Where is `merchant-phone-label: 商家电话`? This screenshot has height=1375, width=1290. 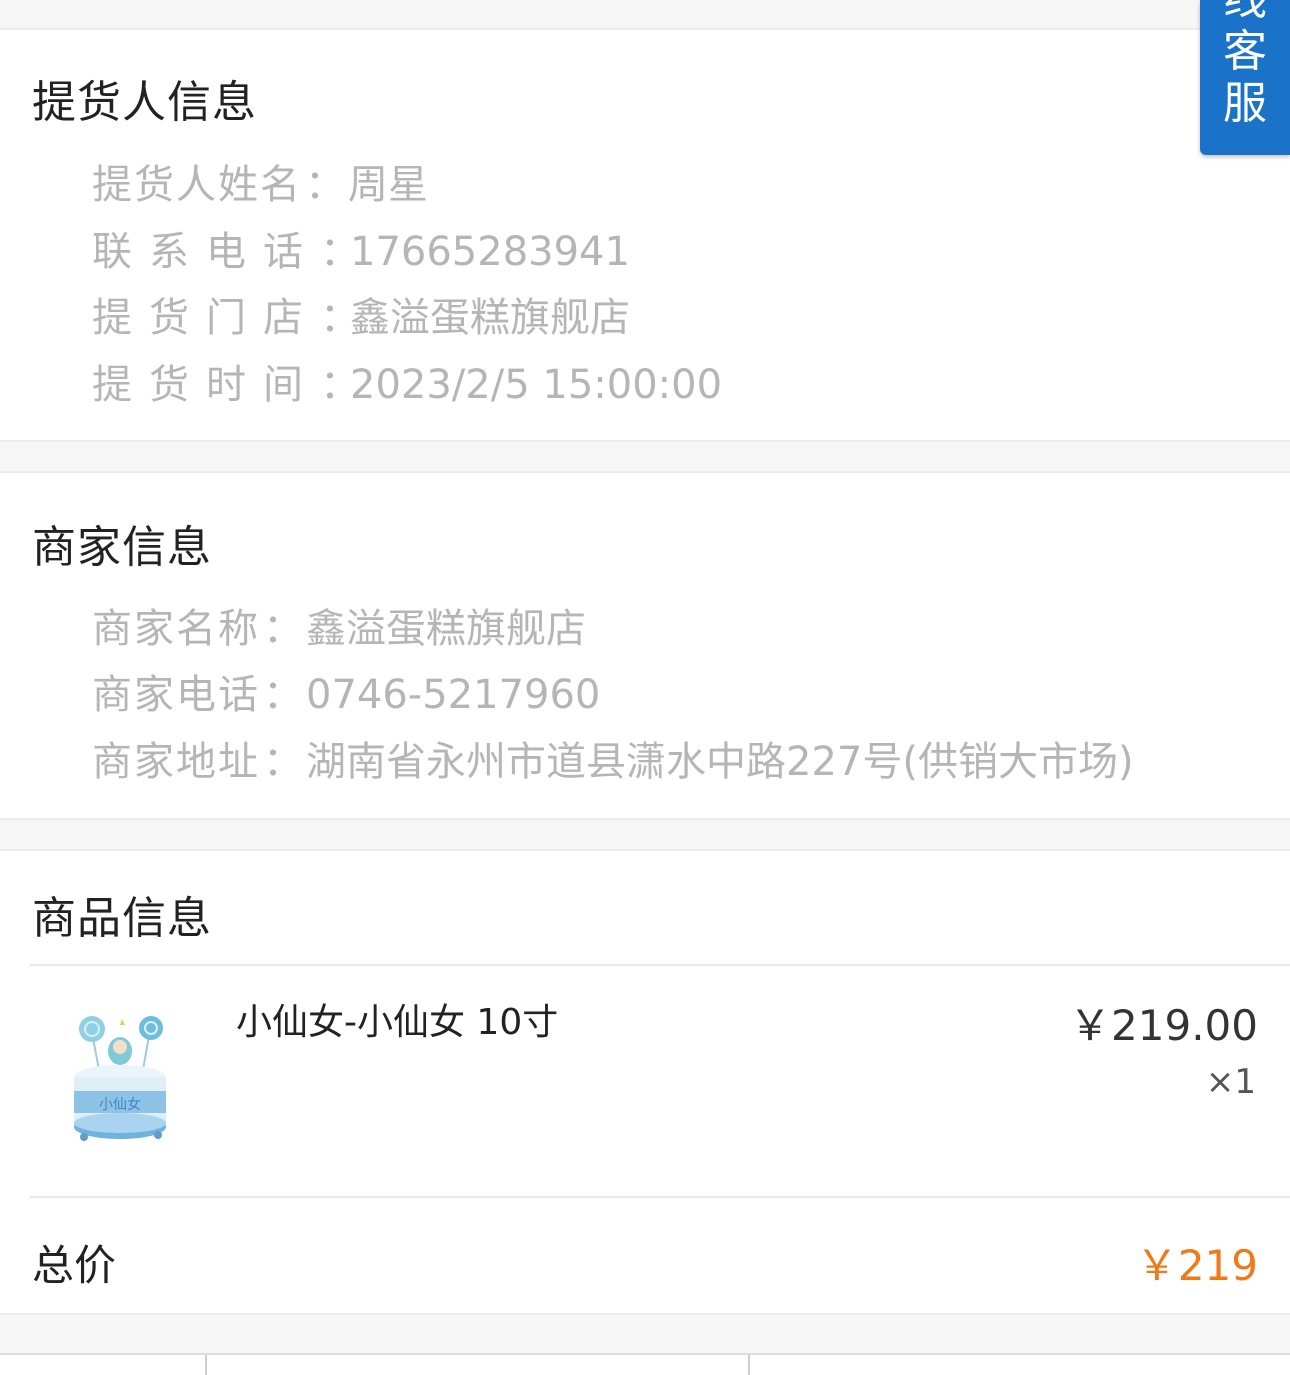 merchant-phone-label: 商家电话 is located at coordinates (176, 695).